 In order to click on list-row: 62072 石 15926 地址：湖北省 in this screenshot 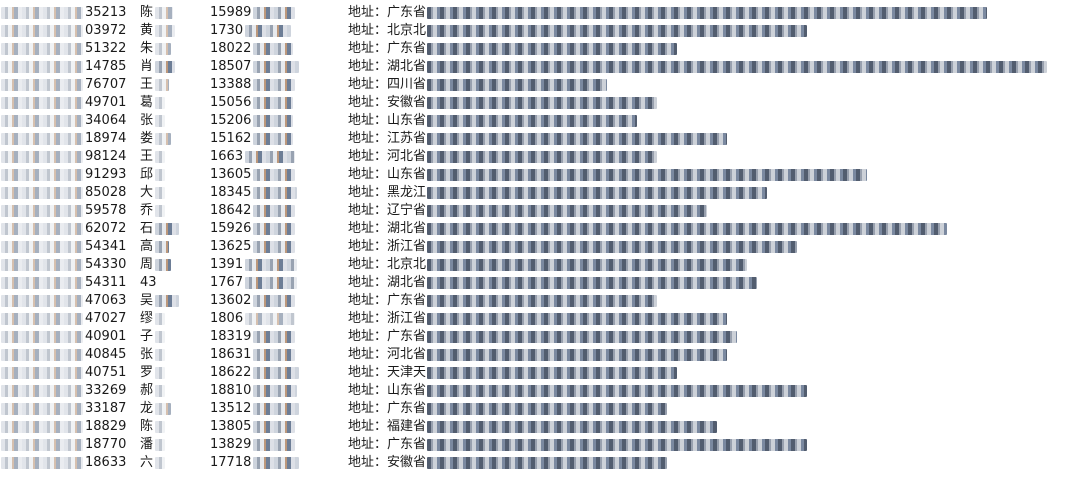, I will do `click(540, 229)`.